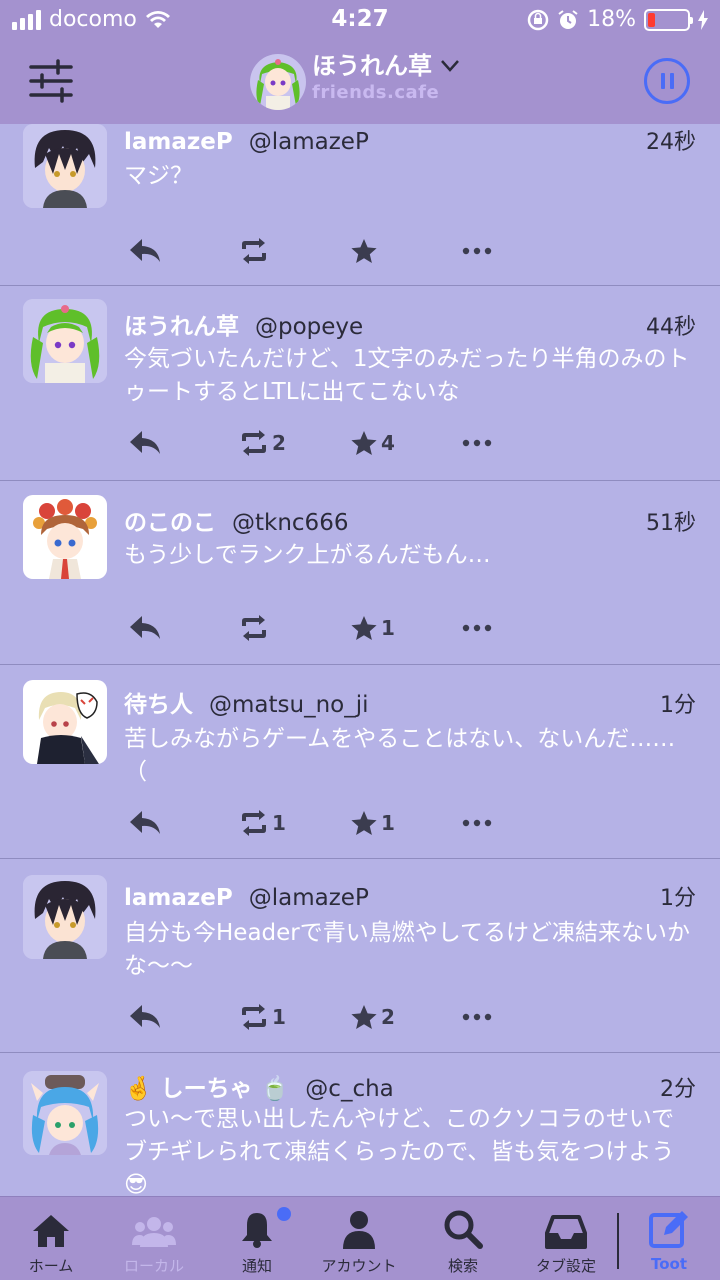  I want to click on bell-icon, so click(257, 1230).